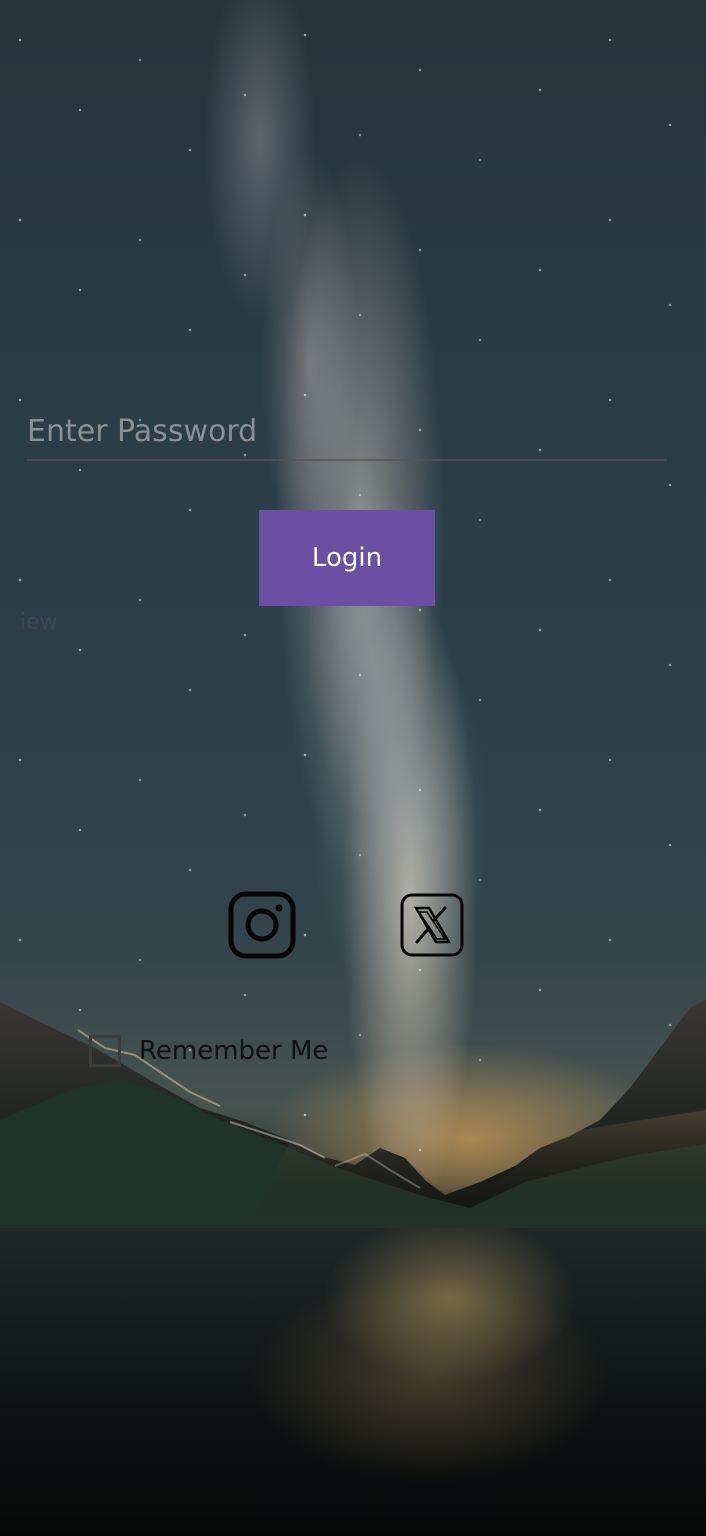 The image size is (706, 1536). Describe the element at coordinates (234, 1051) in the screenshot. I see `remember-me-label: Remember Me` at that location.